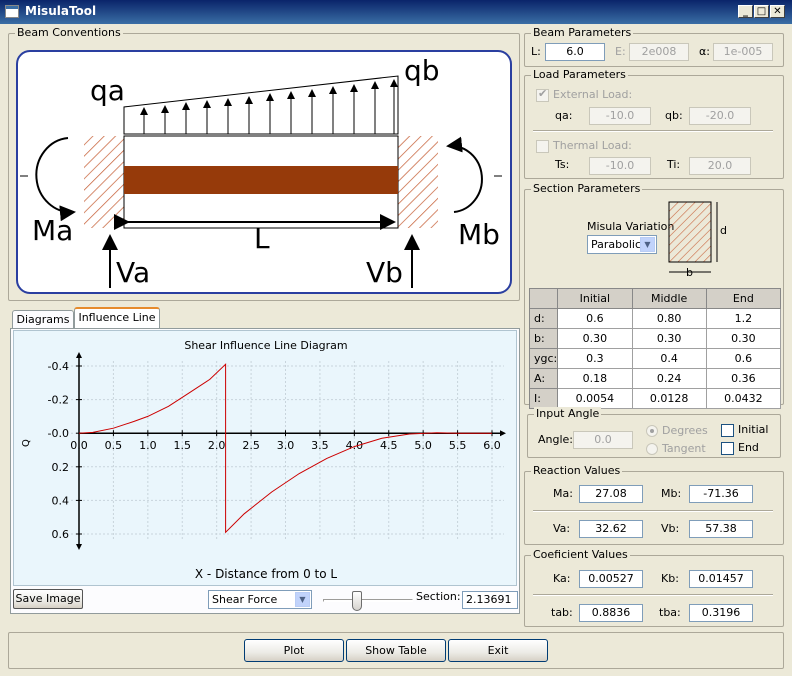  Describe the element at coordinates (720, 116) in the screenshot. I see `qb-field: -20.0` at that location.